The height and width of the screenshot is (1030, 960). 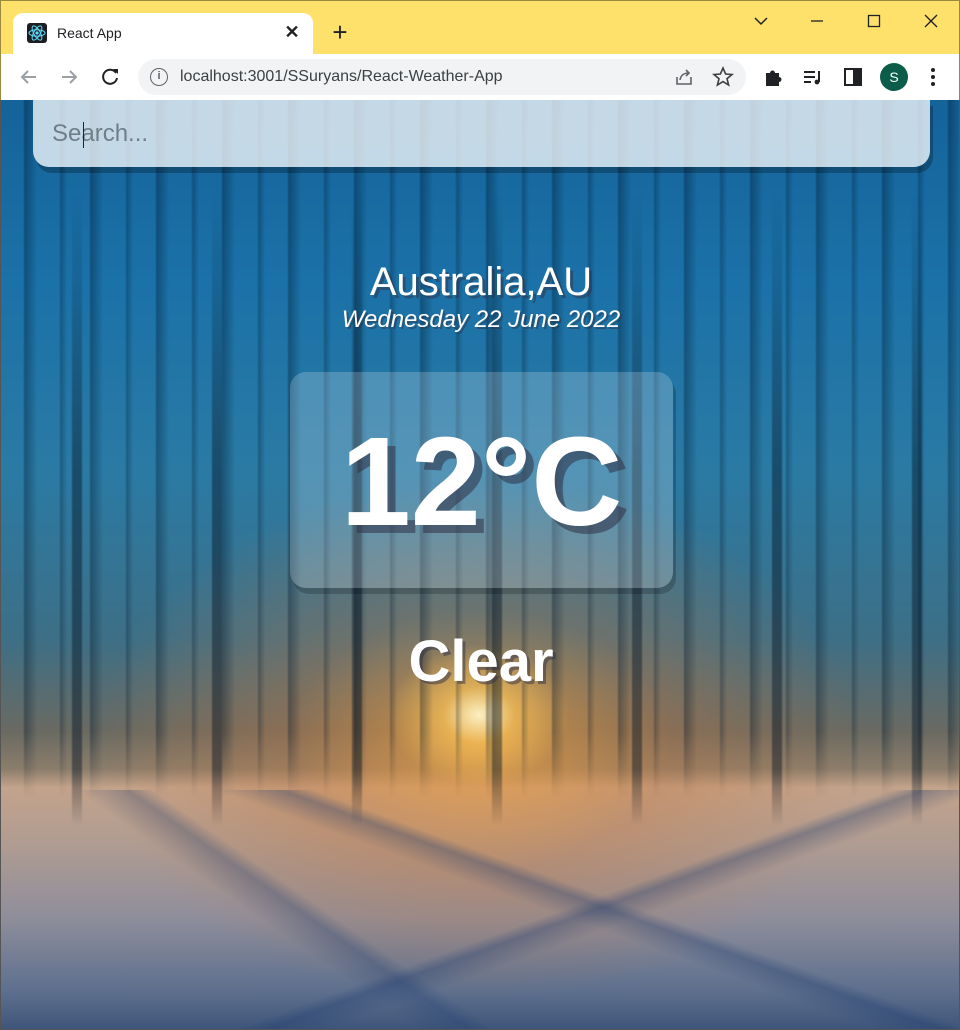 What do you see at coordinates (481, 282) in the screenshot?
I see `location-name: Australia,AU` at bounding box center [481, 282].